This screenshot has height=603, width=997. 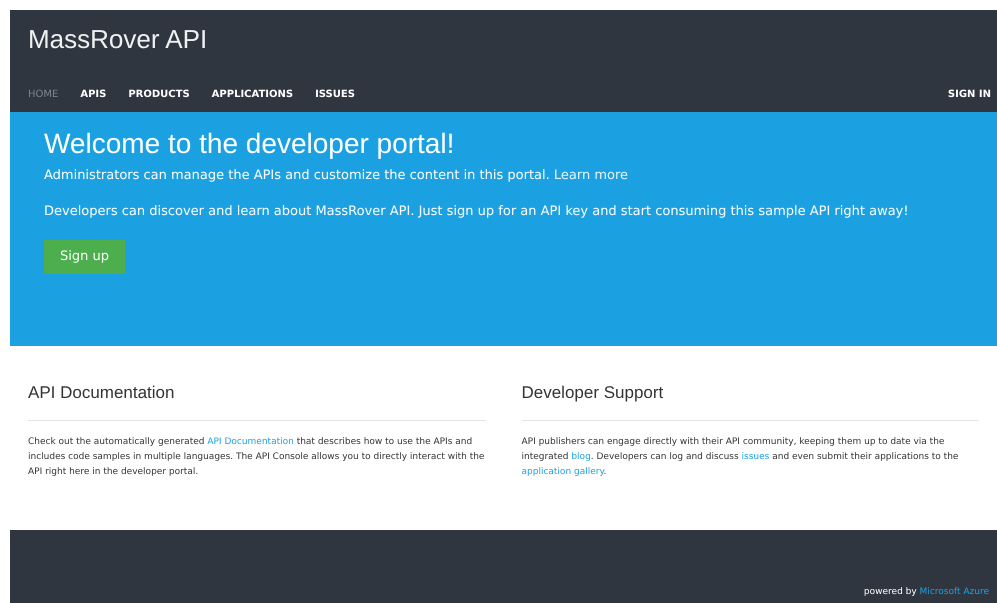 What do you see at coordinates (159, 94) in the screenshot?
I see `nav-link: PRODUCTS` at bounding box center [159, 94].